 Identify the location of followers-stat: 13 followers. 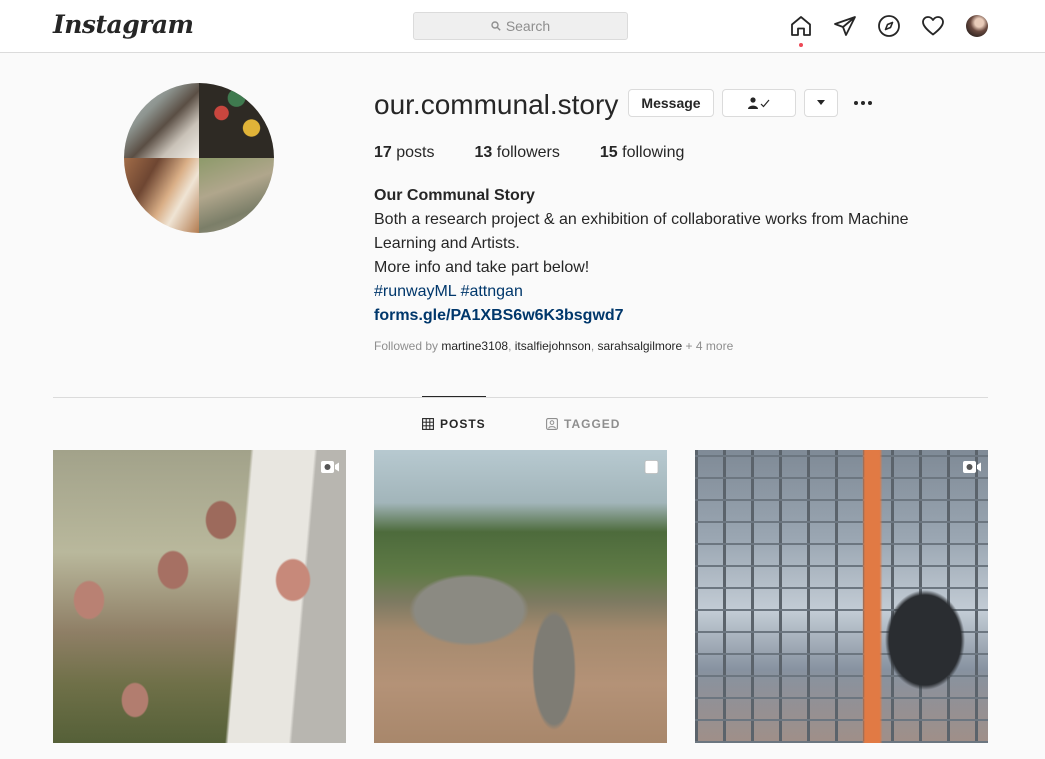
(517, 153).